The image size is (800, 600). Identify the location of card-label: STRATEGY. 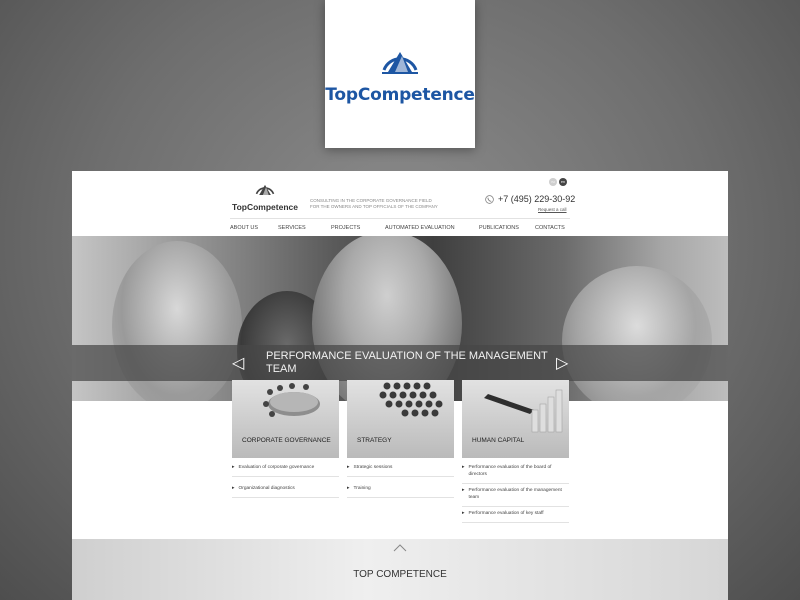
(374, 440).